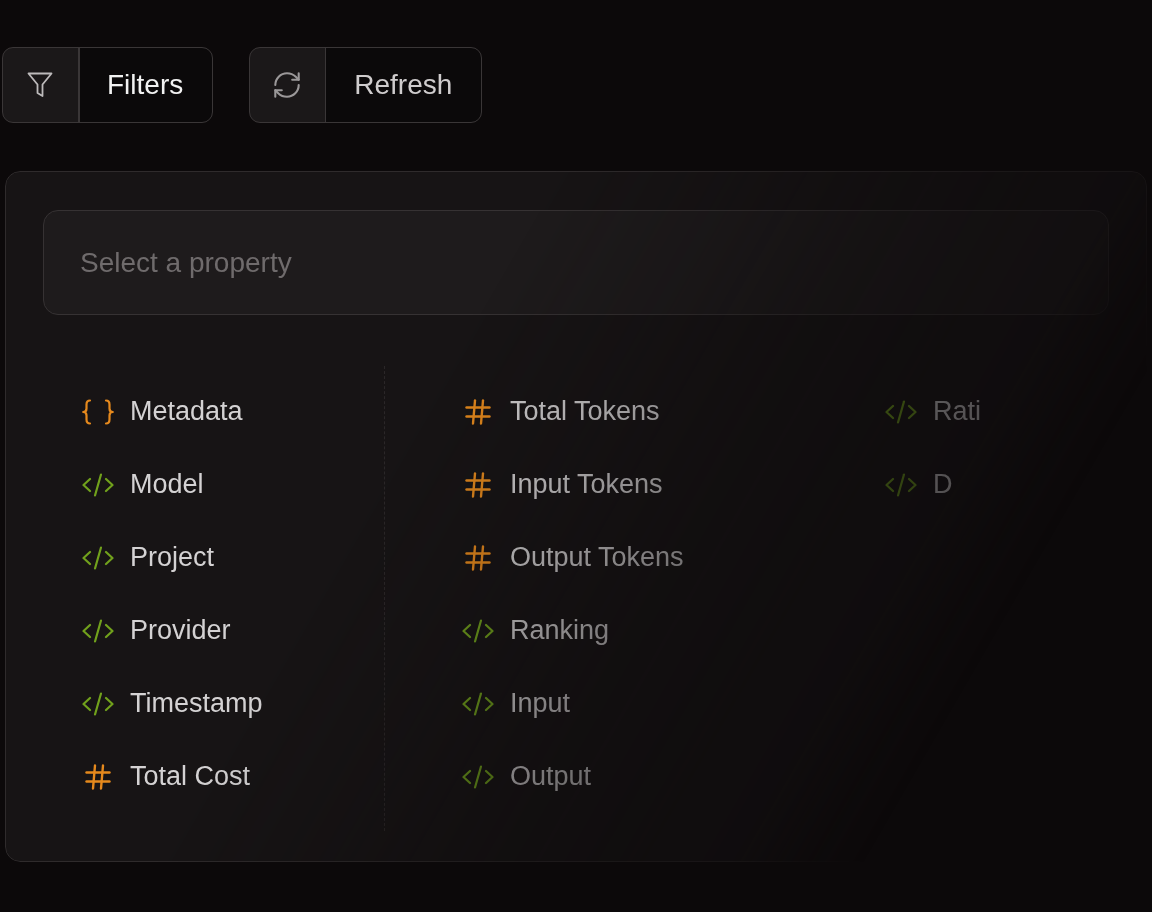 The height and width of the screenshot is (912, 1152). Describe the element at coordinates (148, 557) in the screenshot. I see `property-option: Project` at that location.